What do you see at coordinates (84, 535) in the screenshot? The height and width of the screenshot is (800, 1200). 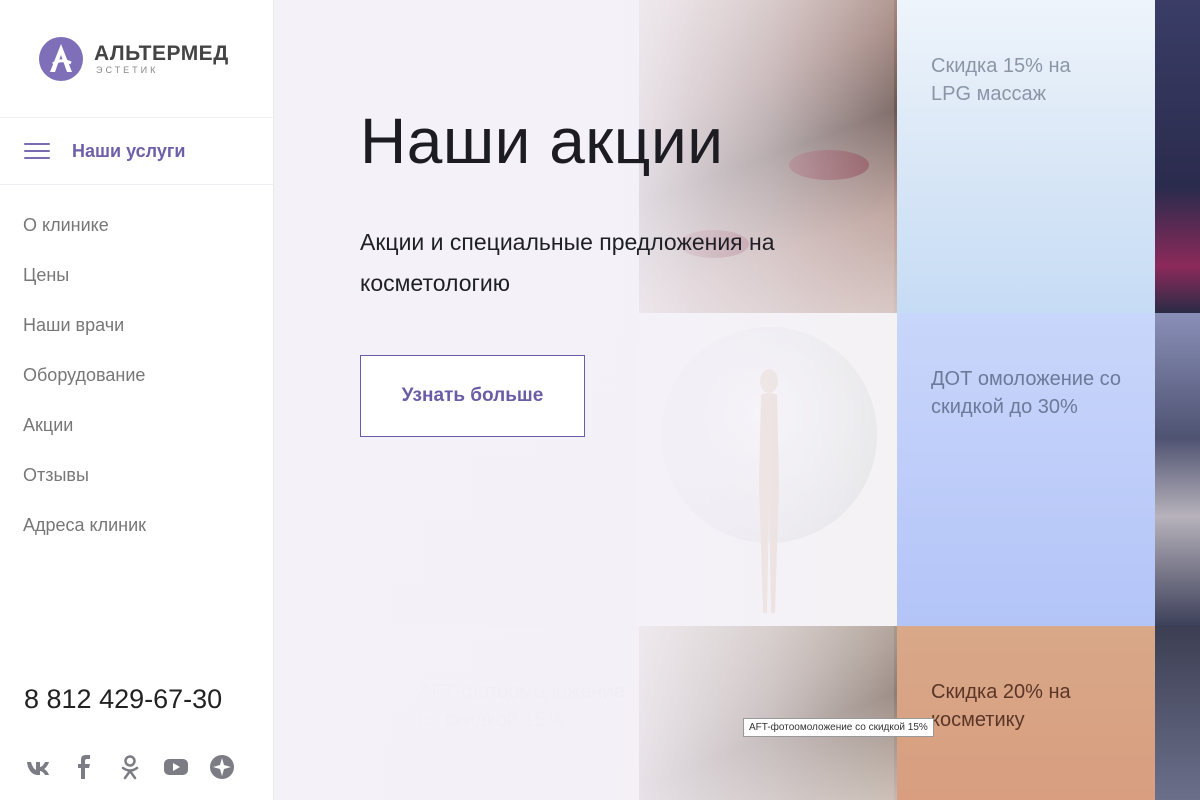 I see `nav-item-addresses: Адреса клиник` at bounding box center [84, 535].